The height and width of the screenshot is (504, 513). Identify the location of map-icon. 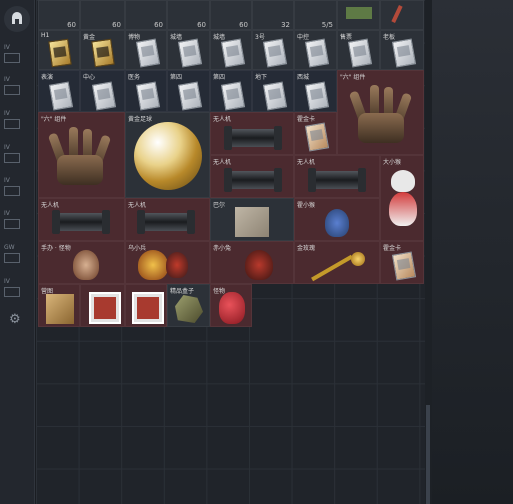
(252, 222).